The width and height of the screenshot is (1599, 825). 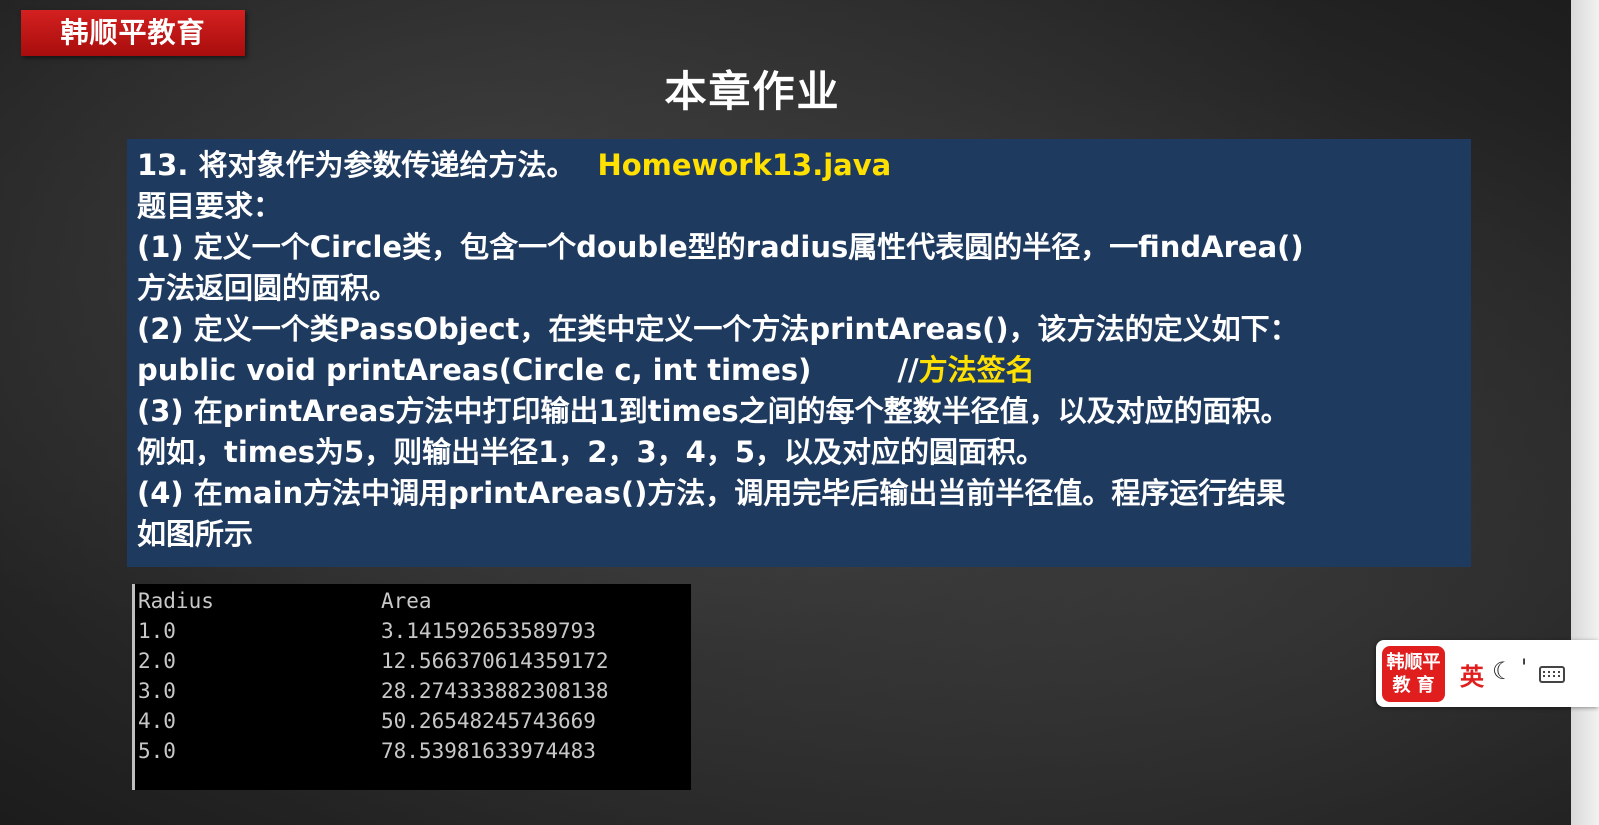 What do you see at coordinates (1487, 673) in the screenshot?
I see `ime-toolbar: 韩顺平 教育 英 ☾ '` at bounding box center [1487, 673].